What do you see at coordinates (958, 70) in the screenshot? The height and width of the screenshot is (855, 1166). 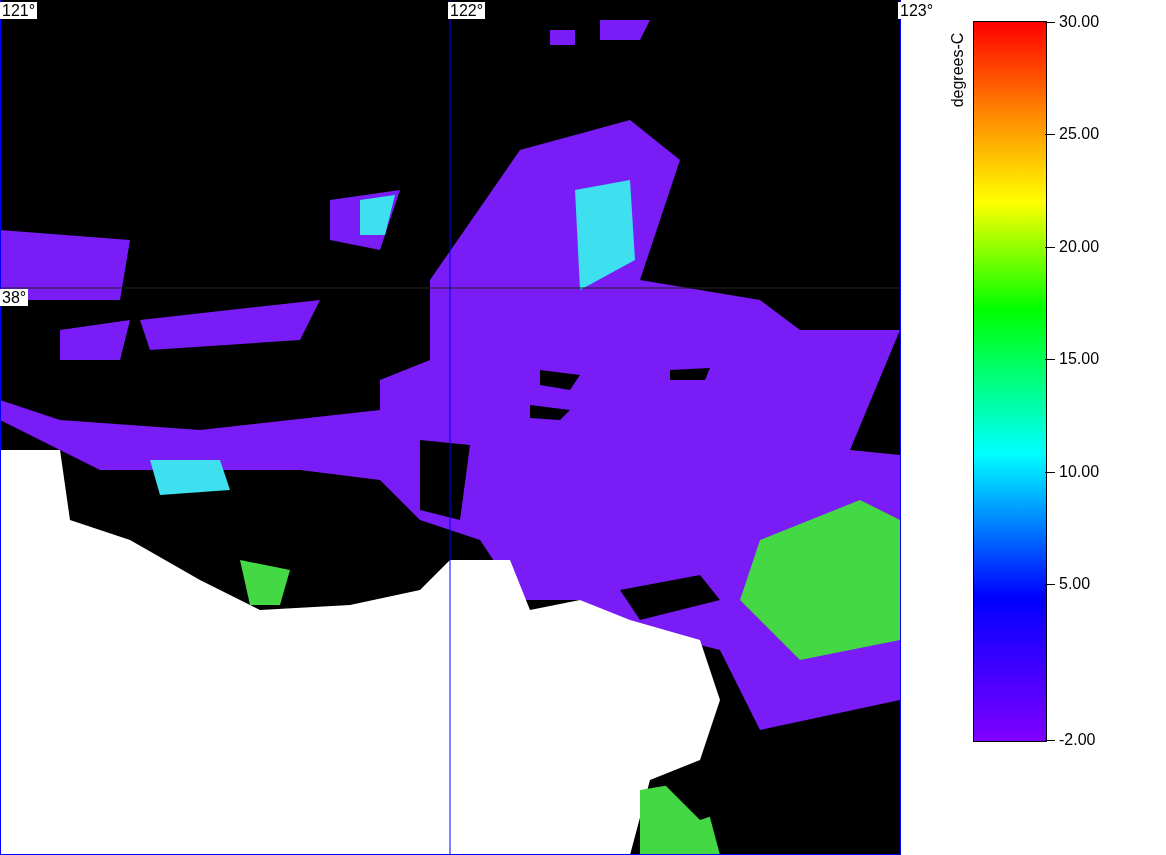 I see `colorbar-title: degrees-C` at bounding box center [958, 70].